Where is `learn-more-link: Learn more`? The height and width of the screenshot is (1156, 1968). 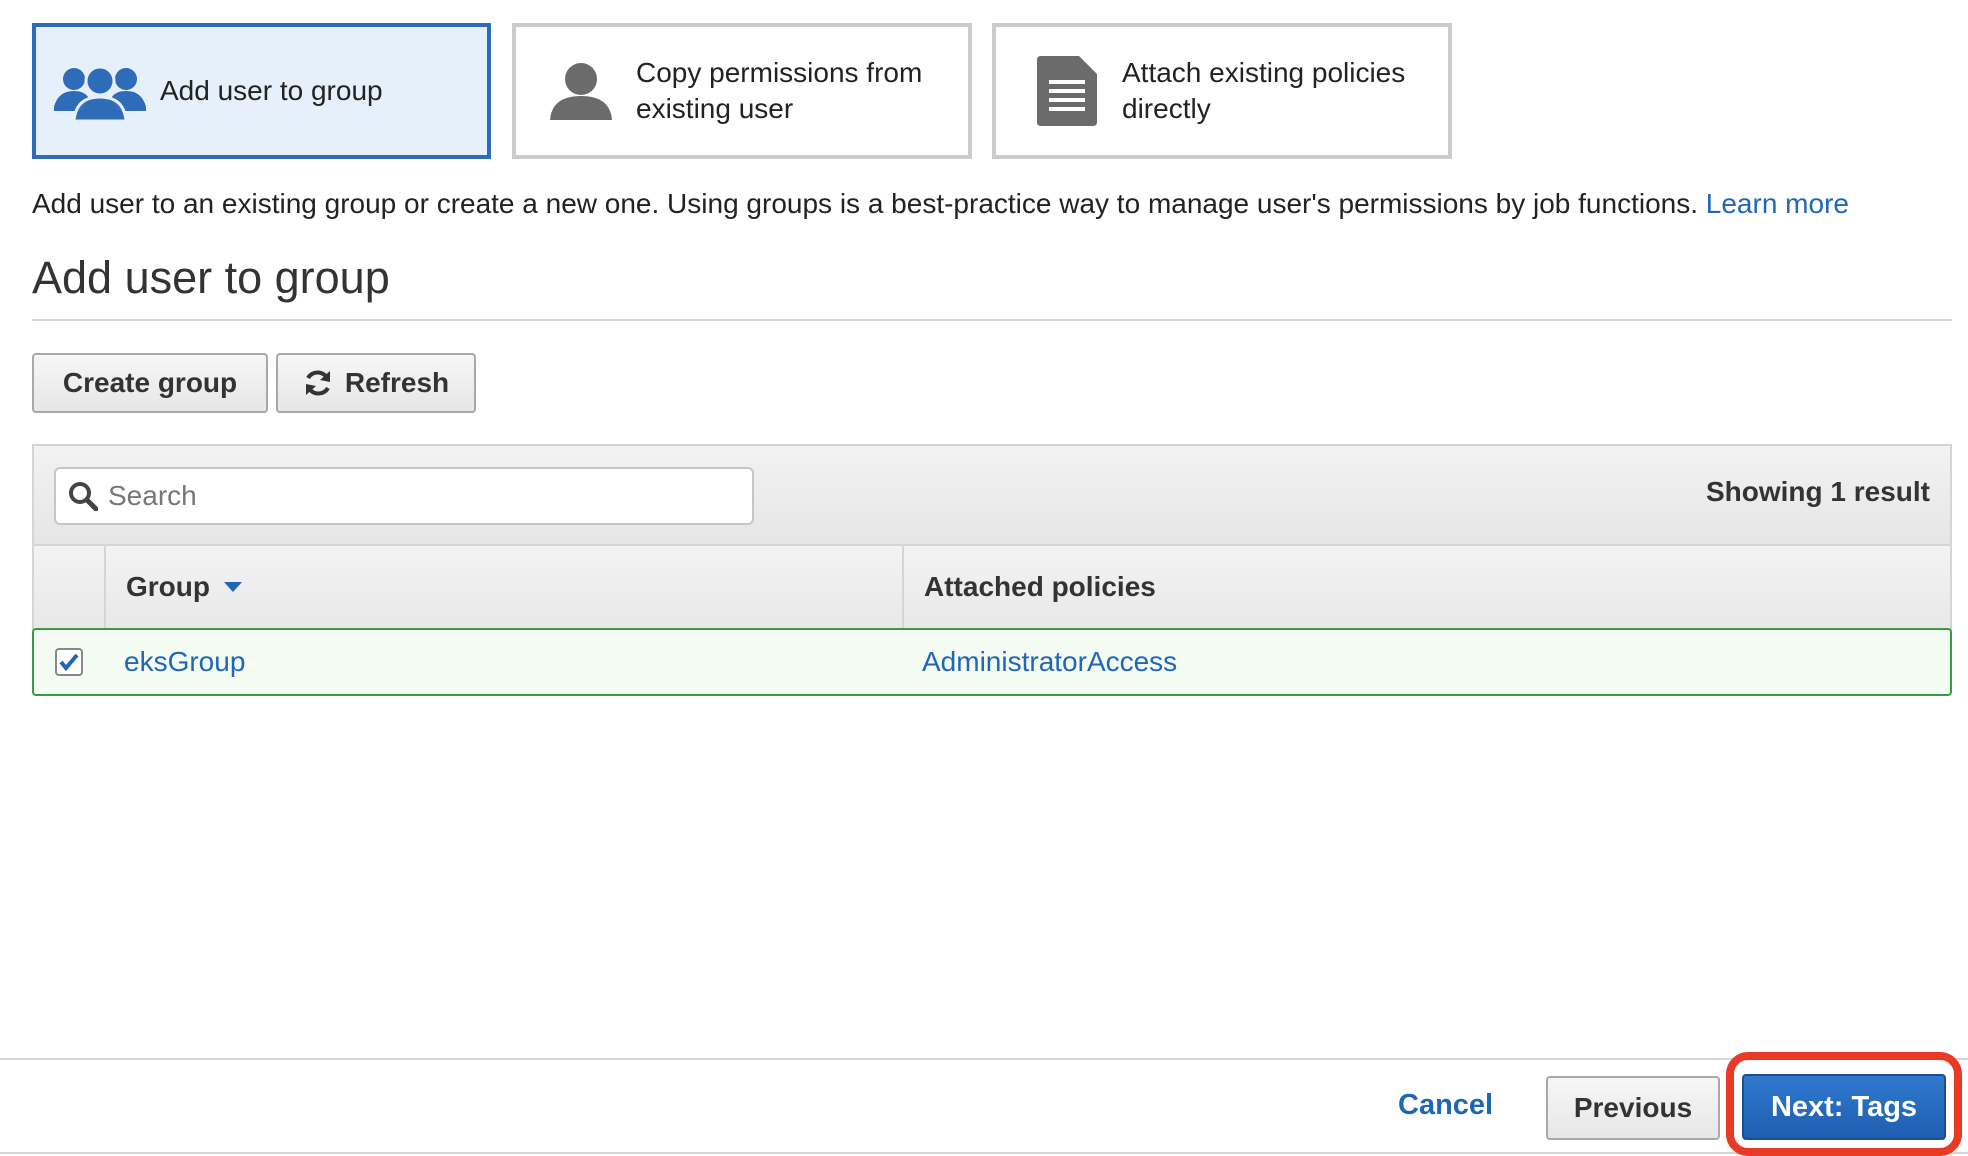
learn-more-link: Learn more is located at coordinates (1777, 203).